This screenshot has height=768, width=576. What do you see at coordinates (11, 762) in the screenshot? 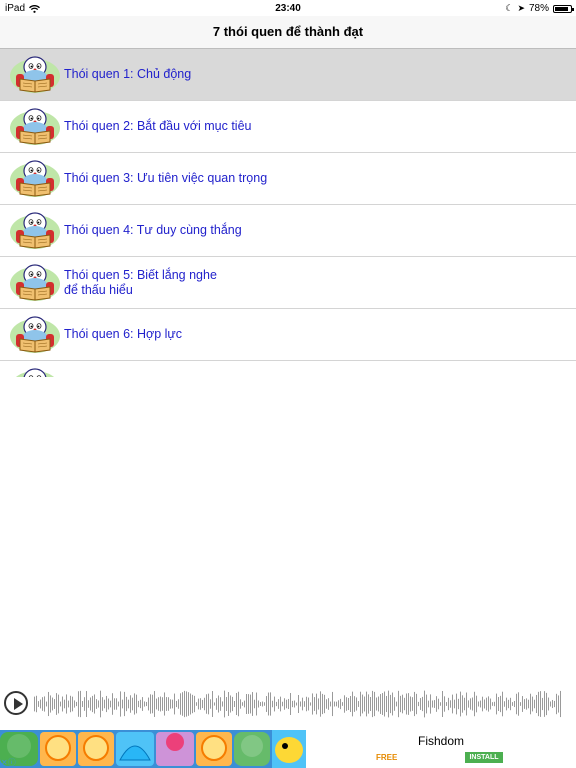
I see `ad-close-icon: ✕ⓘ` at bounding box center [11, 762].